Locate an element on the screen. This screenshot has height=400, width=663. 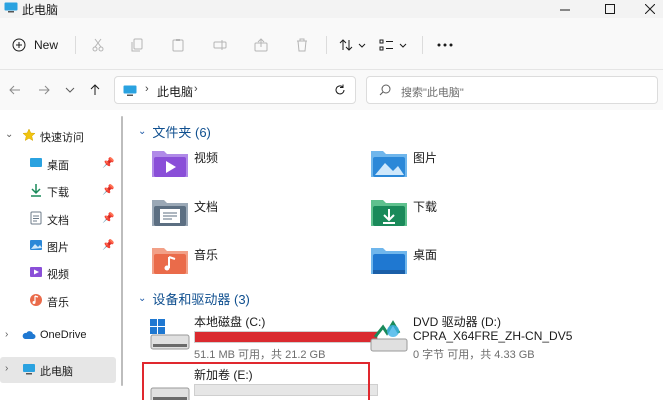
sidebar-item-videos: 视频 is located at coordinates (58, 273).